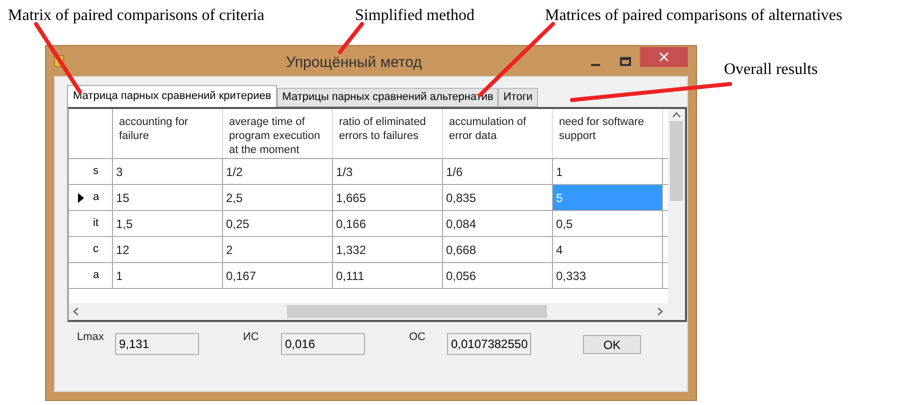  What do you see at coordinates (498, 275) in the screenshot?
I see `table-cell: 0,056` at bounding box center [498, 275].